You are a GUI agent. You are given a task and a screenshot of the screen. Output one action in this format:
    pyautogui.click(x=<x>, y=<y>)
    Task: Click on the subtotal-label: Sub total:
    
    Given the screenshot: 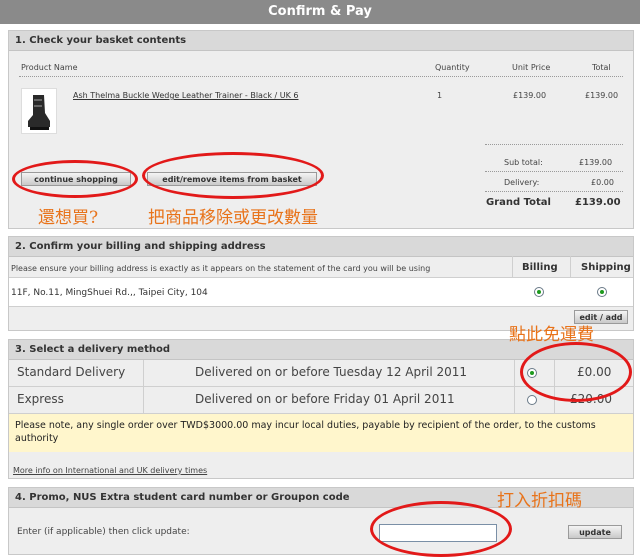 What is the action you would take?
    pyautogui.click(x=523, y=162)
    